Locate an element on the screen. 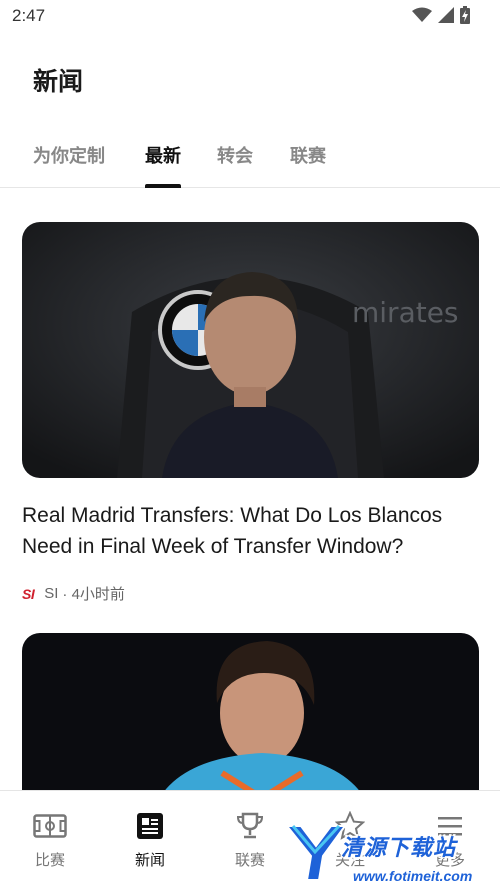 This screenshot has width=500, height=889. tab-label: 转会 is located at coordinates (235, 156).